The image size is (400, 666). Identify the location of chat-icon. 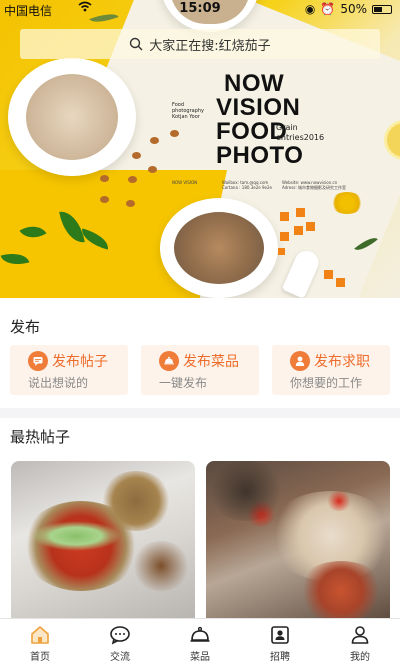
(120, 635).